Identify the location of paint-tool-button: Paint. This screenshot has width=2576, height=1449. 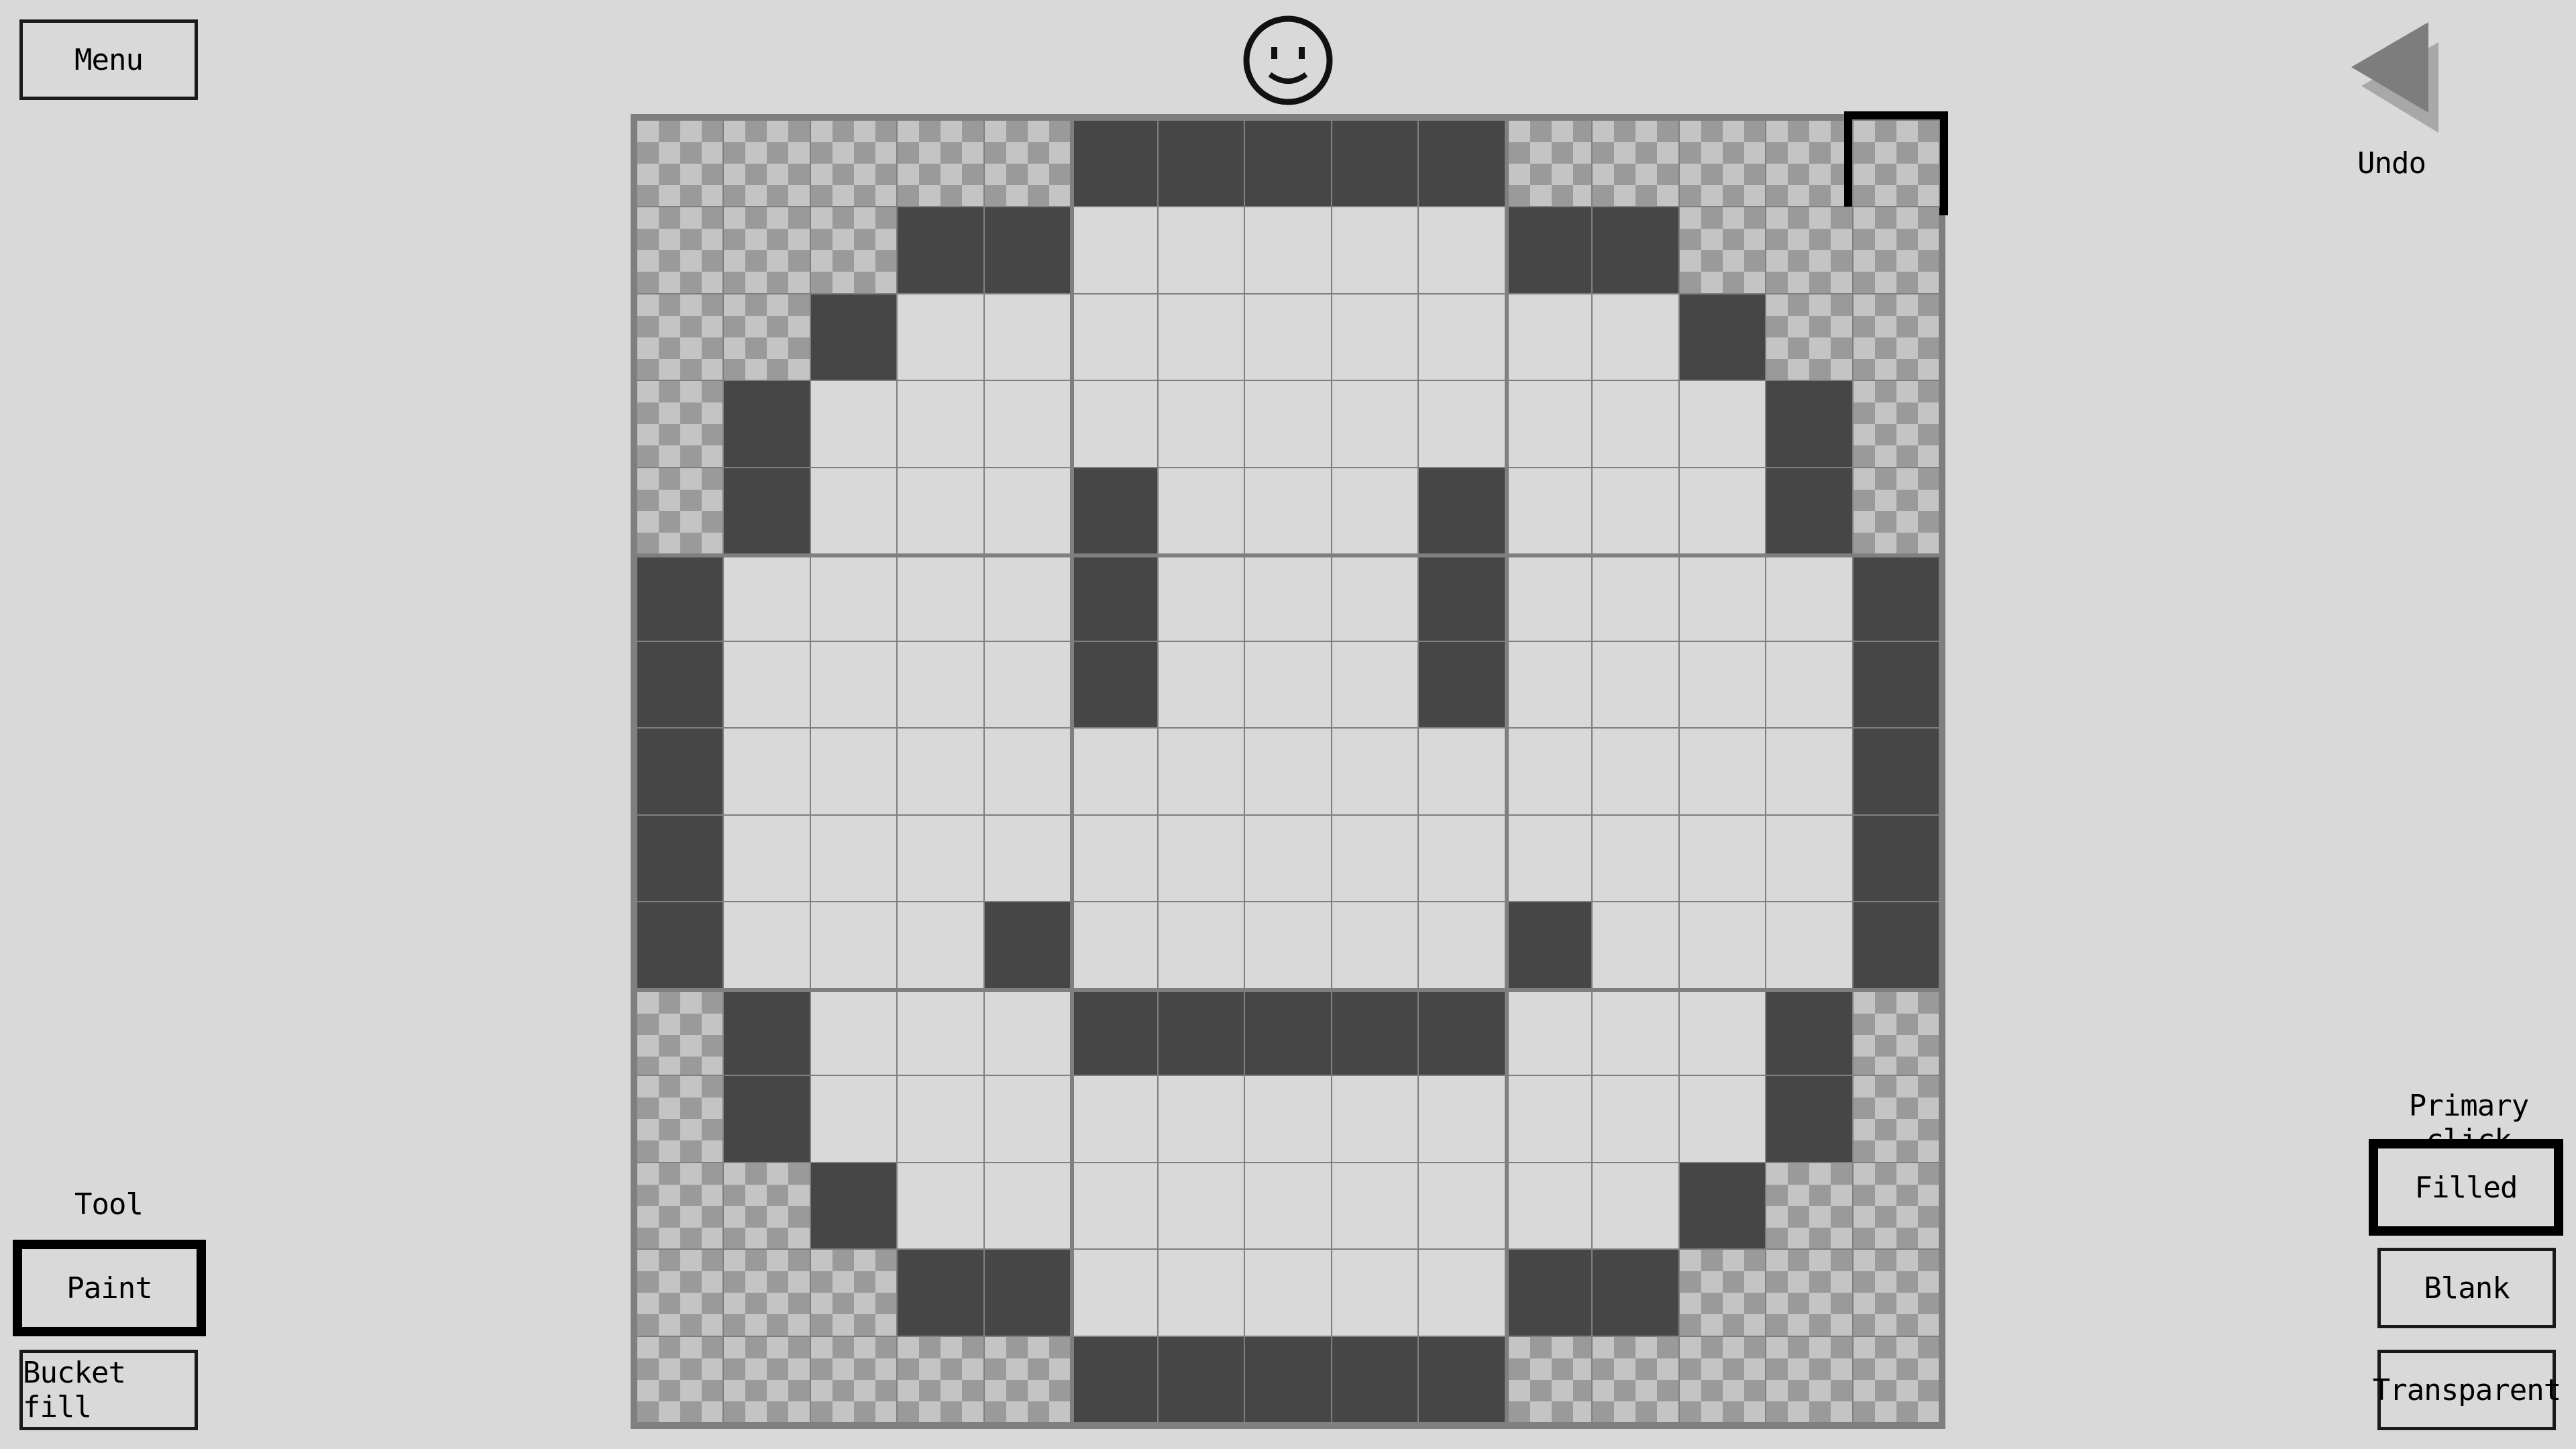
(109, 1288).